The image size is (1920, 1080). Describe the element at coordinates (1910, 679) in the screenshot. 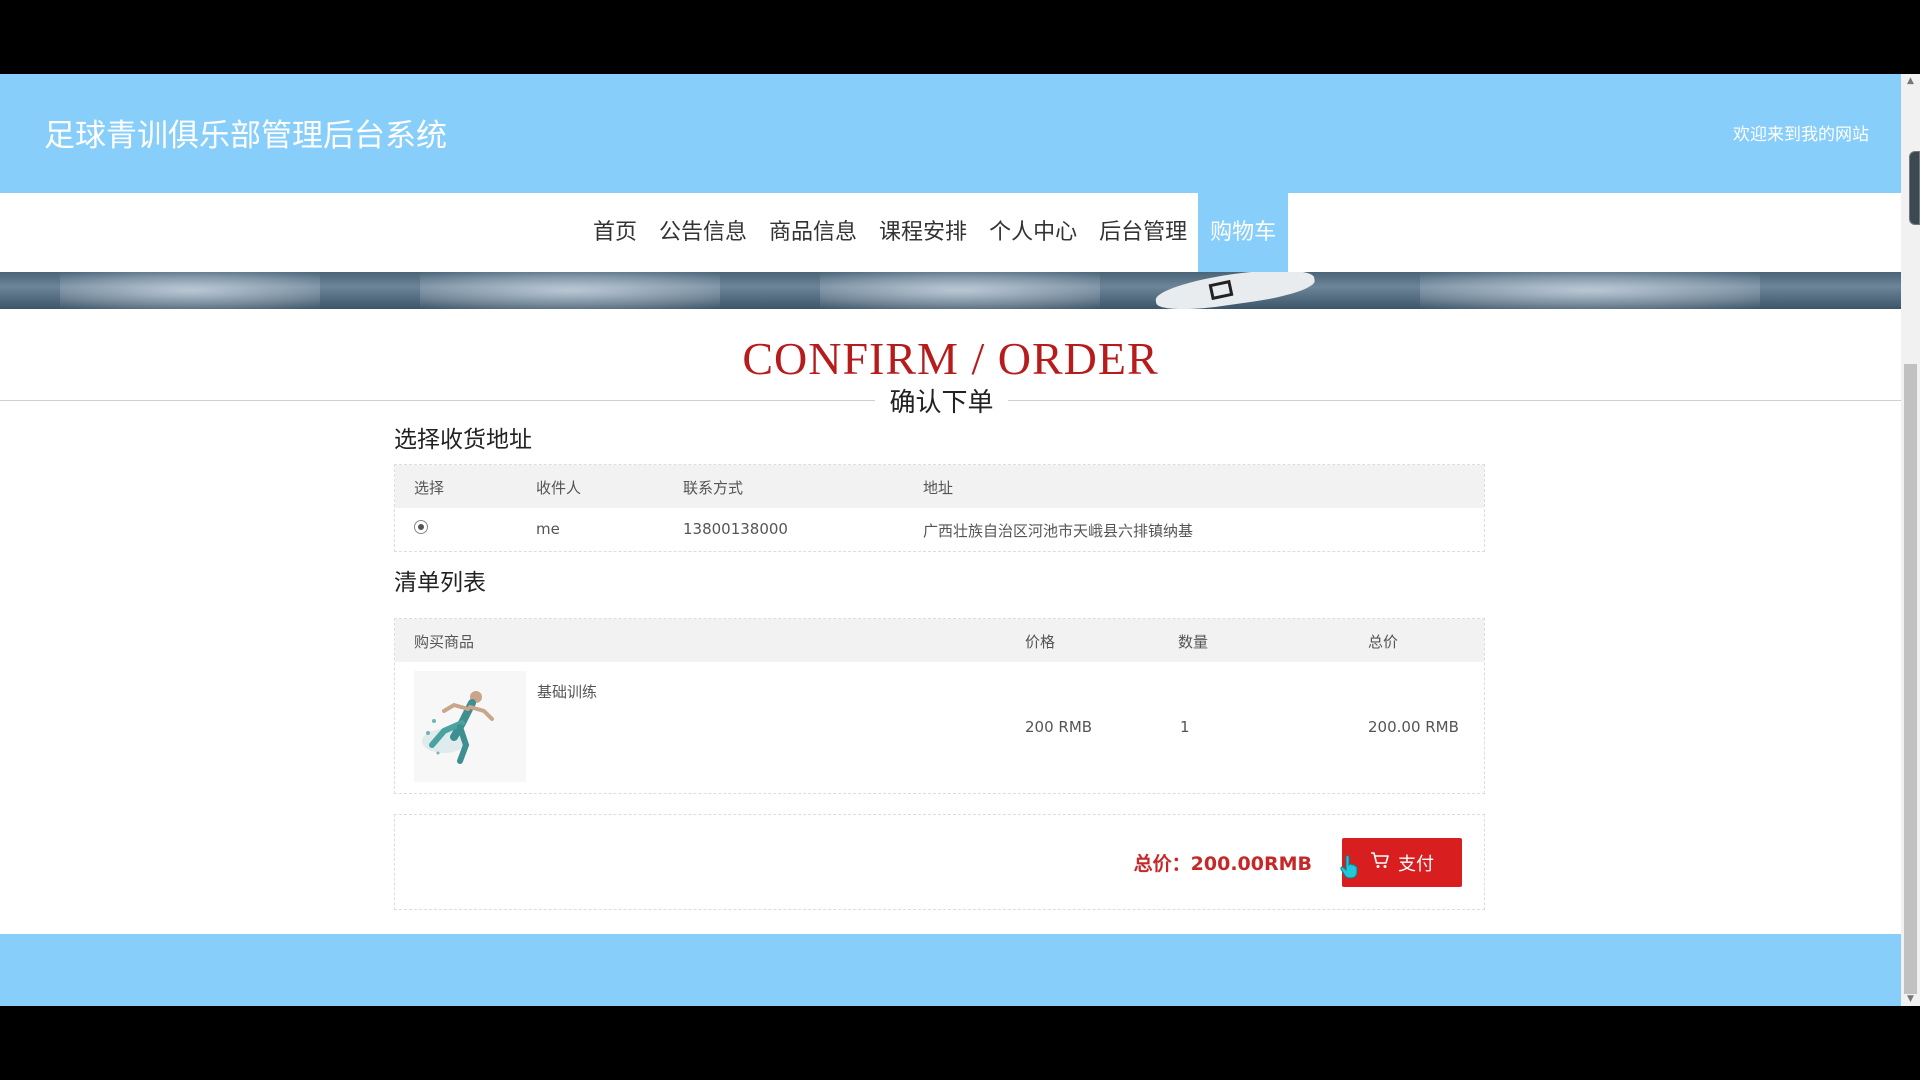

I see `scroll-thumb` at that location.